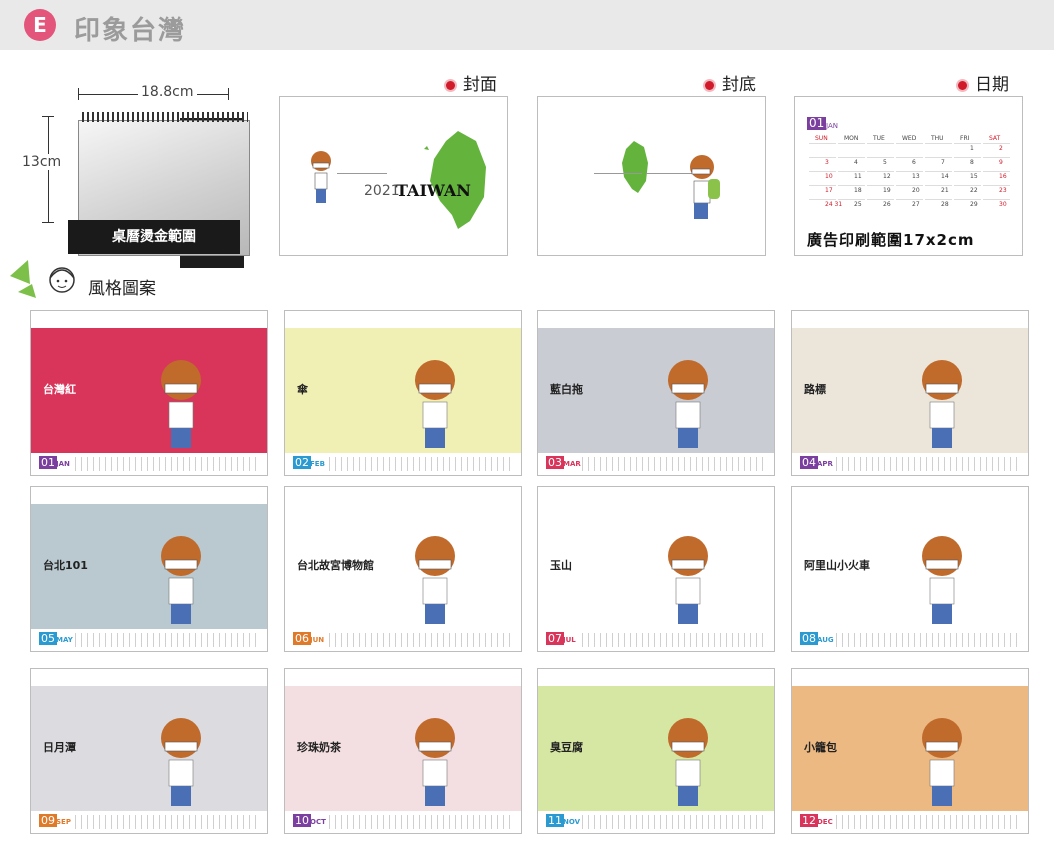 The height and width of the screenshot is (855, 1054). Describe the element at coordinates (656, 751) in the screenshot. I see `month-card-nov: 臭豆腐 11 NOV` at that location.